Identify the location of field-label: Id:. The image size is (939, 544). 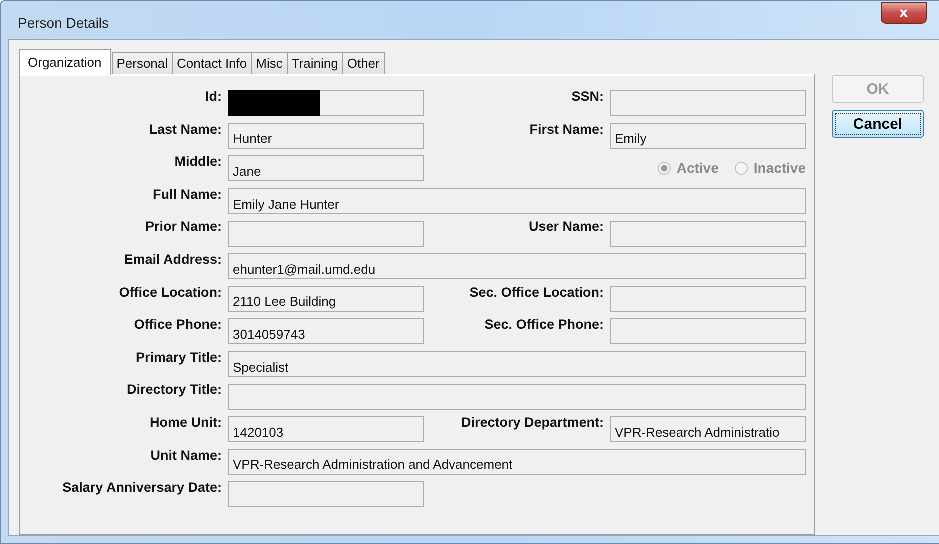
(213, 96).